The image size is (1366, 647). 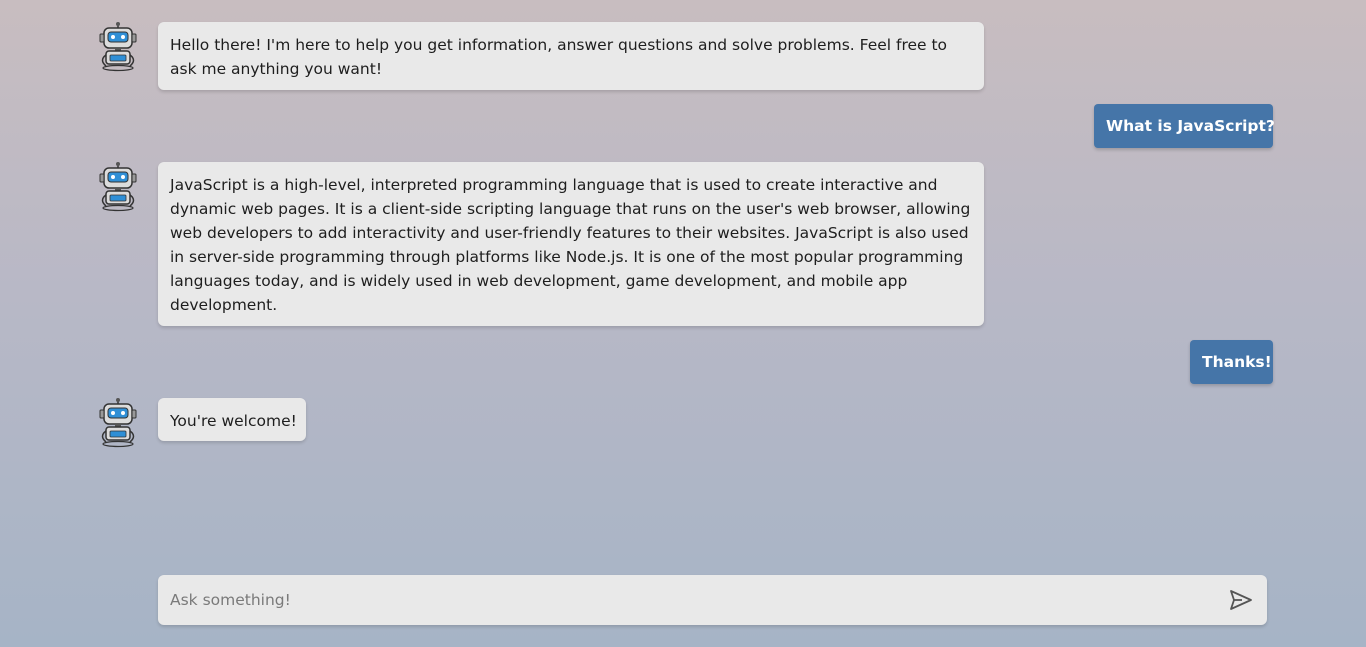 What do you see at coordinates (1184, 126) in the screenshot?
I see `user-message: What is JavaScript?` at bounding box center [1184, 126].